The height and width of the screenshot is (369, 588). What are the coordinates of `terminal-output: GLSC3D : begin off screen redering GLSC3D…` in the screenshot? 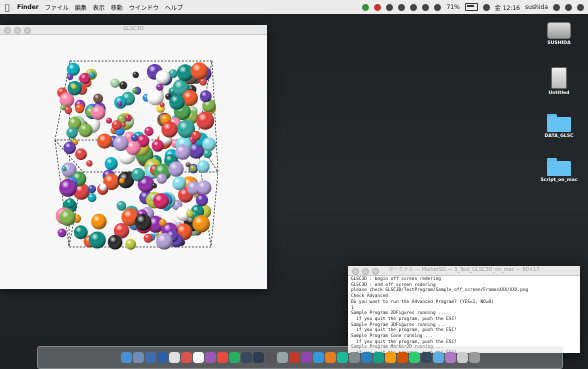 It's located at (464, 315).